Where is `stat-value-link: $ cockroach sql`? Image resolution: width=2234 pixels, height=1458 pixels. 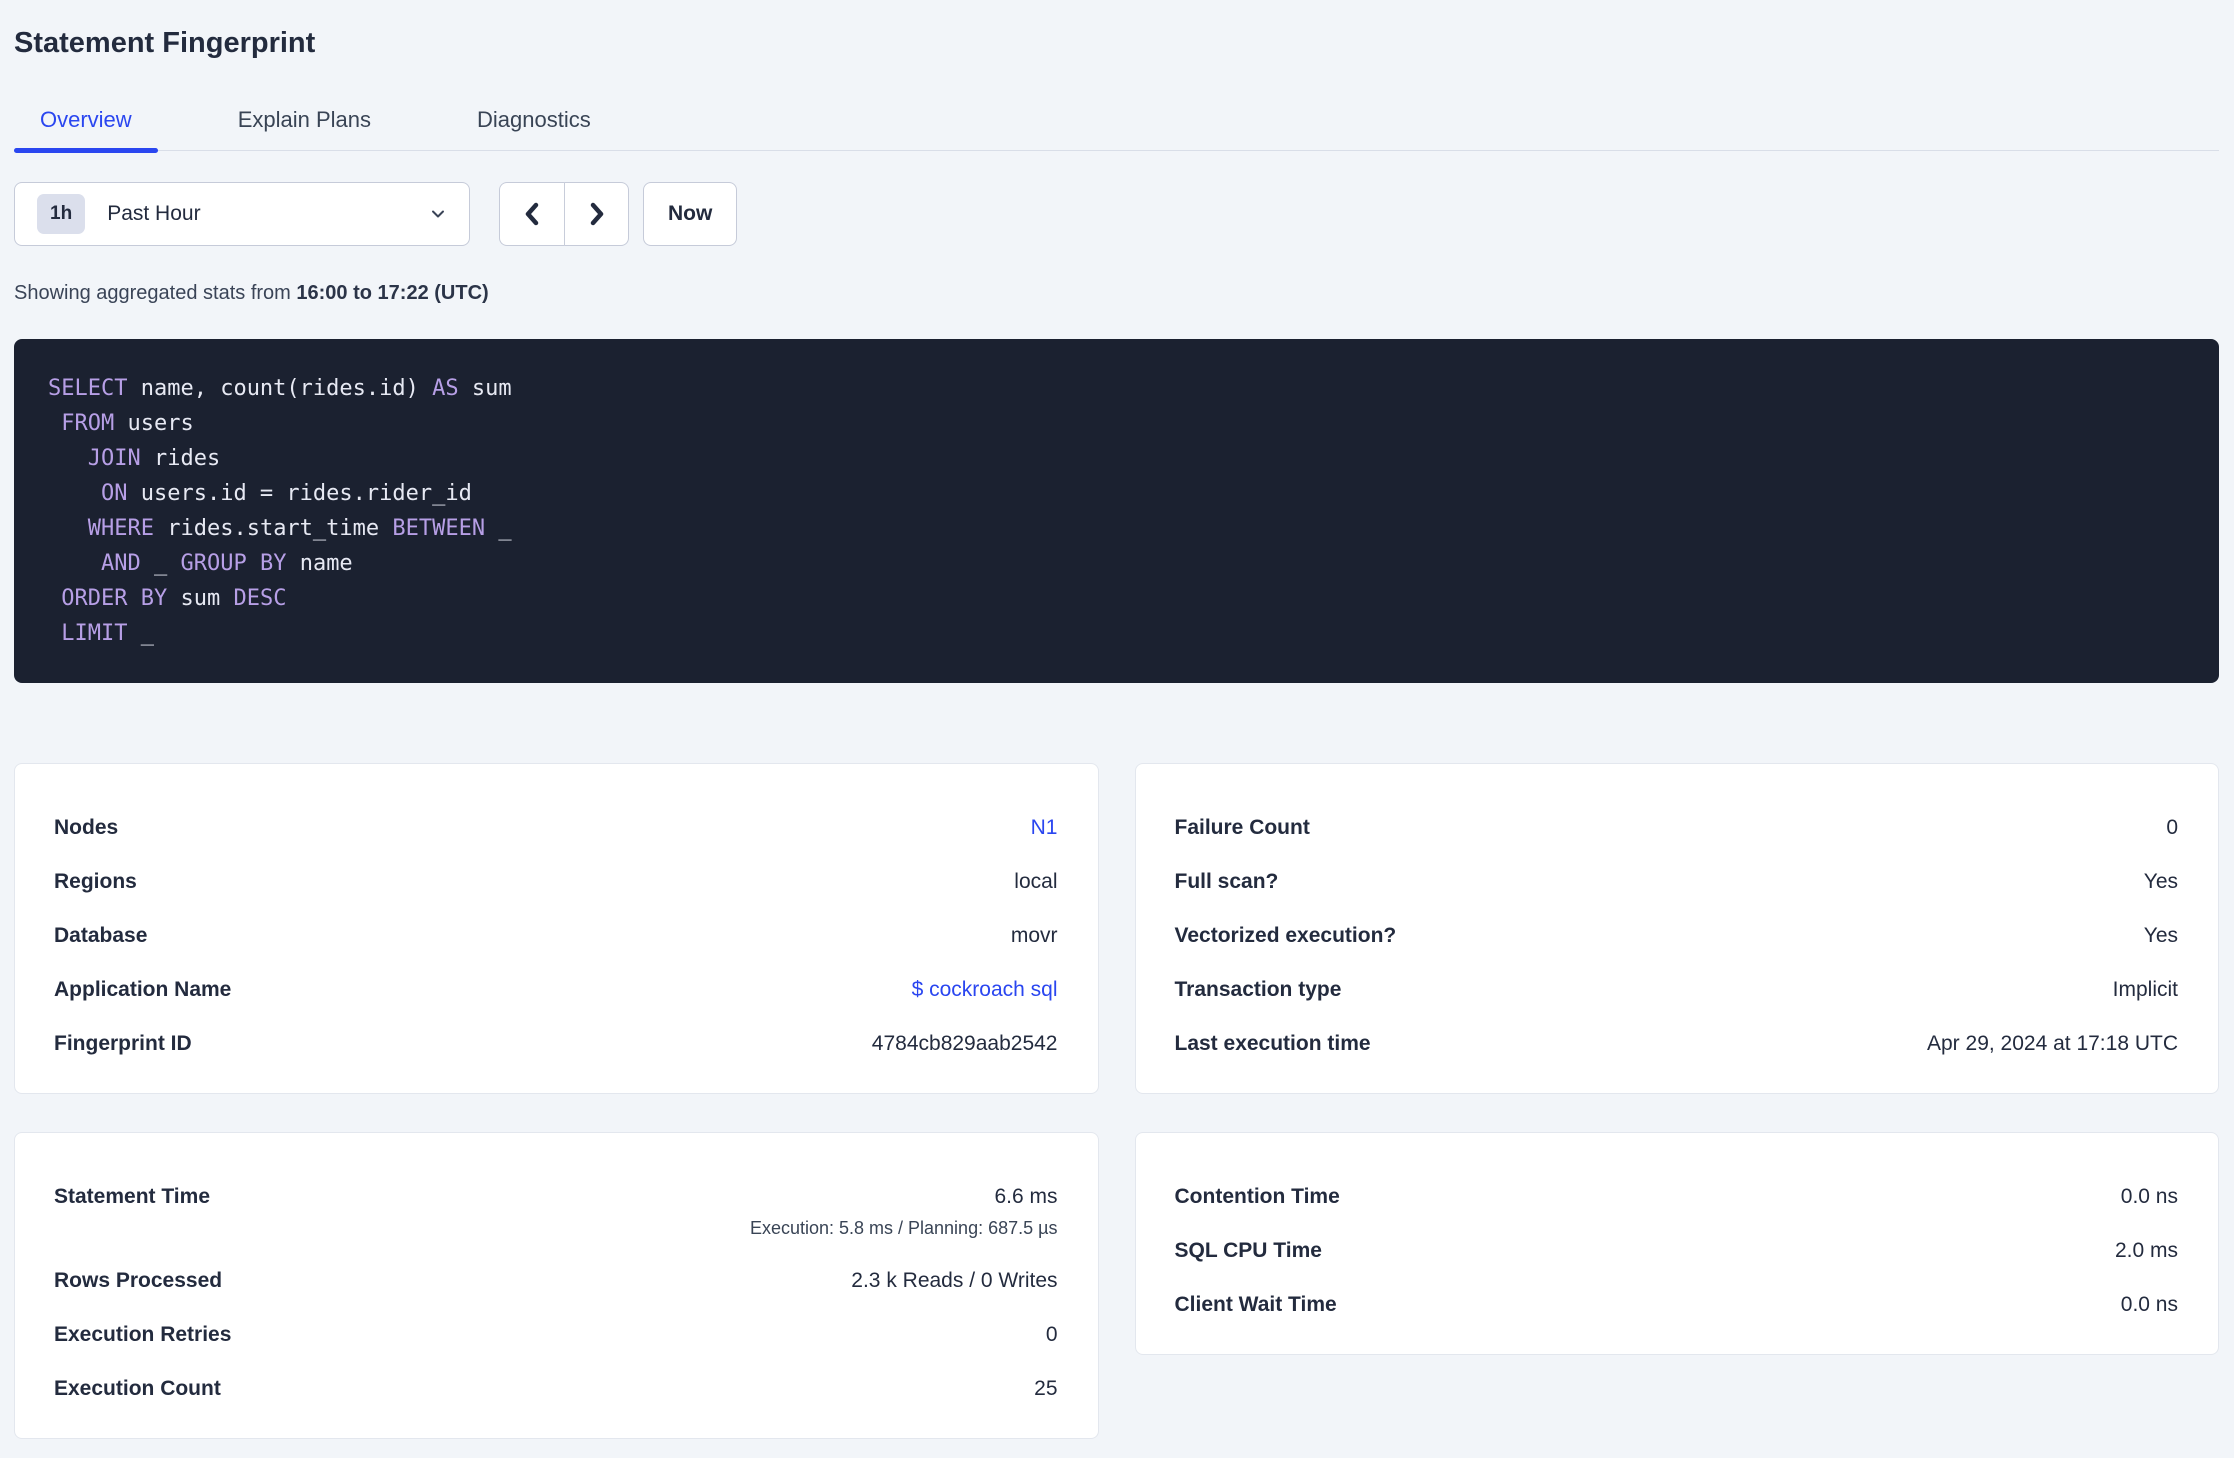
stat-value-link: $ cockroach sql is located at coordinates (985, 989).